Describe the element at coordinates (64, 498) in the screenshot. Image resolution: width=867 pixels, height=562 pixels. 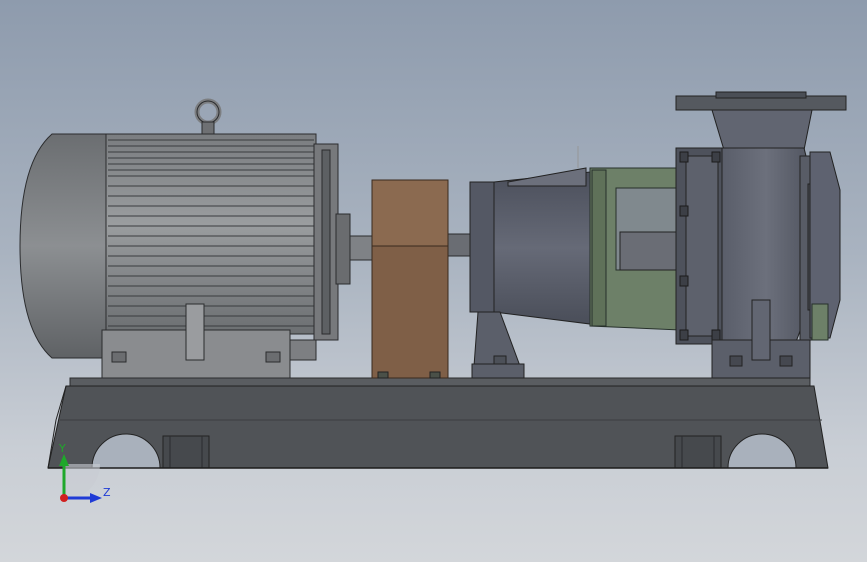
I see `triad-origin` at that location.